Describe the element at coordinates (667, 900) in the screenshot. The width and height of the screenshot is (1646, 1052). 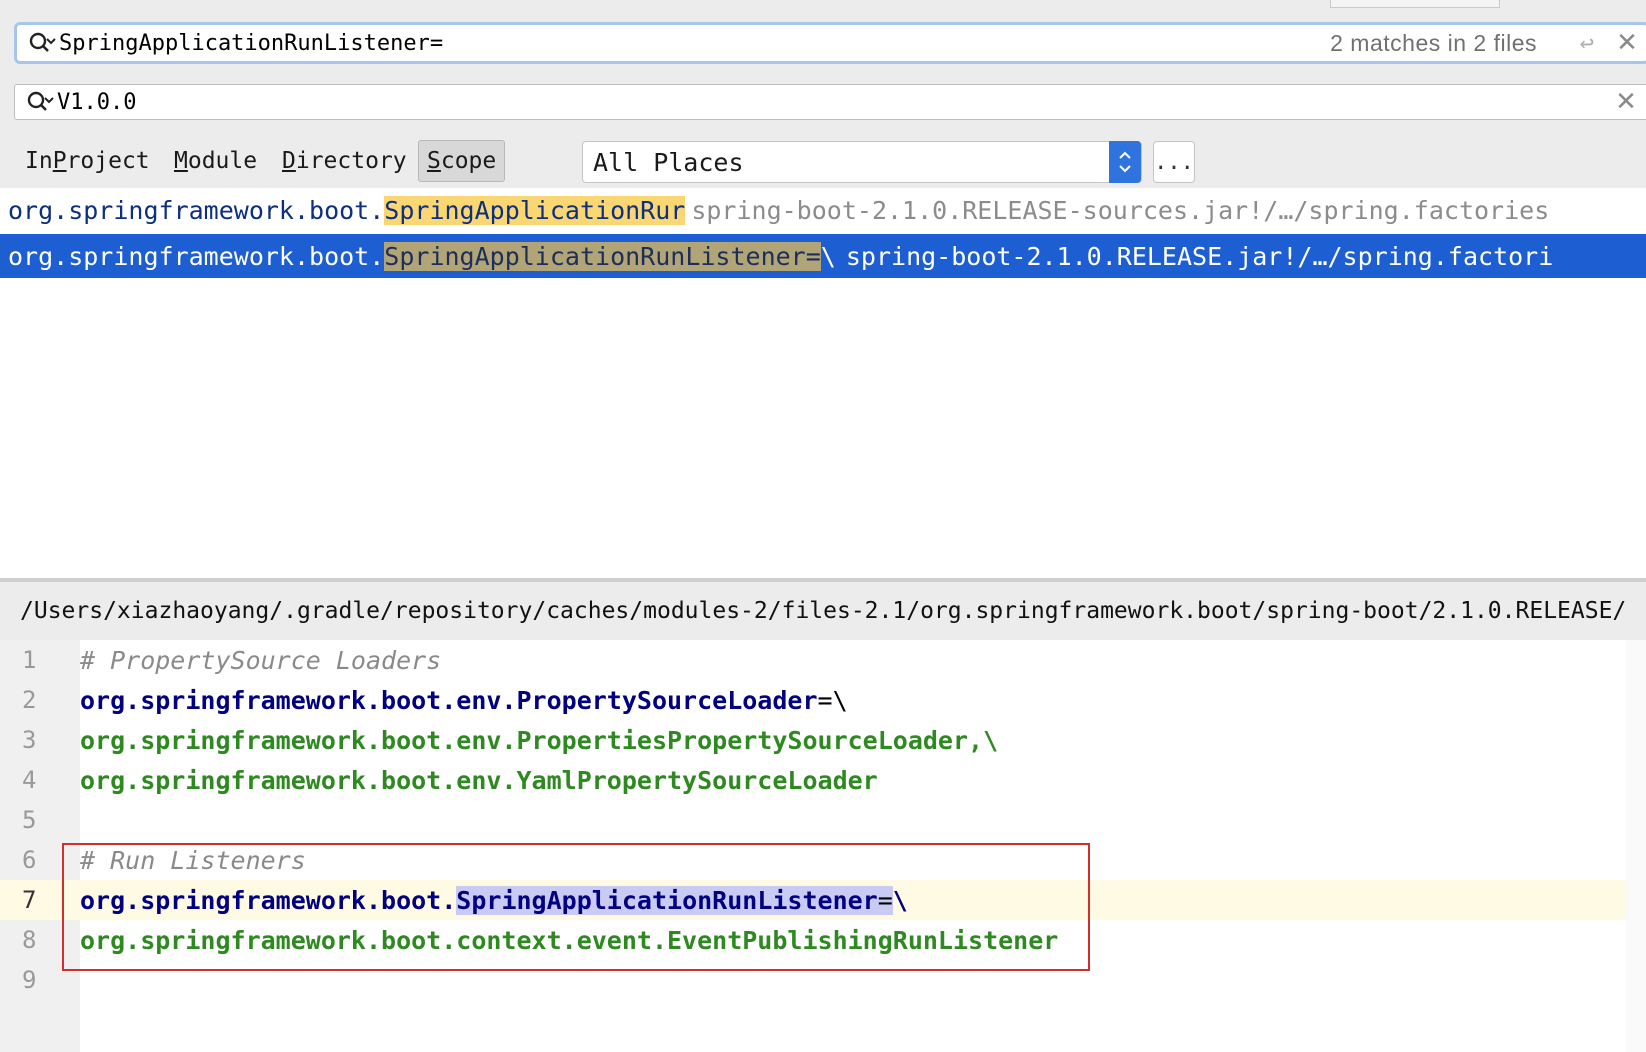
I see `usage-highlight: SpringApplicationRunListener` at that location.